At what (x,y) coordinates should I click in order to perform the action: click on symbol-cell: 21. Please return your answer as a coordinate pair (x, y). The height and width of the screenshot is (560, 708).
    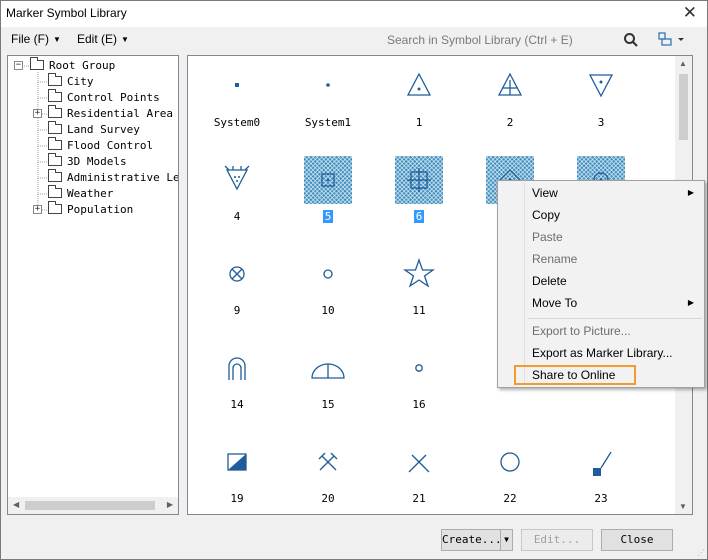
    Looking at the image, I should click on (415, 476).